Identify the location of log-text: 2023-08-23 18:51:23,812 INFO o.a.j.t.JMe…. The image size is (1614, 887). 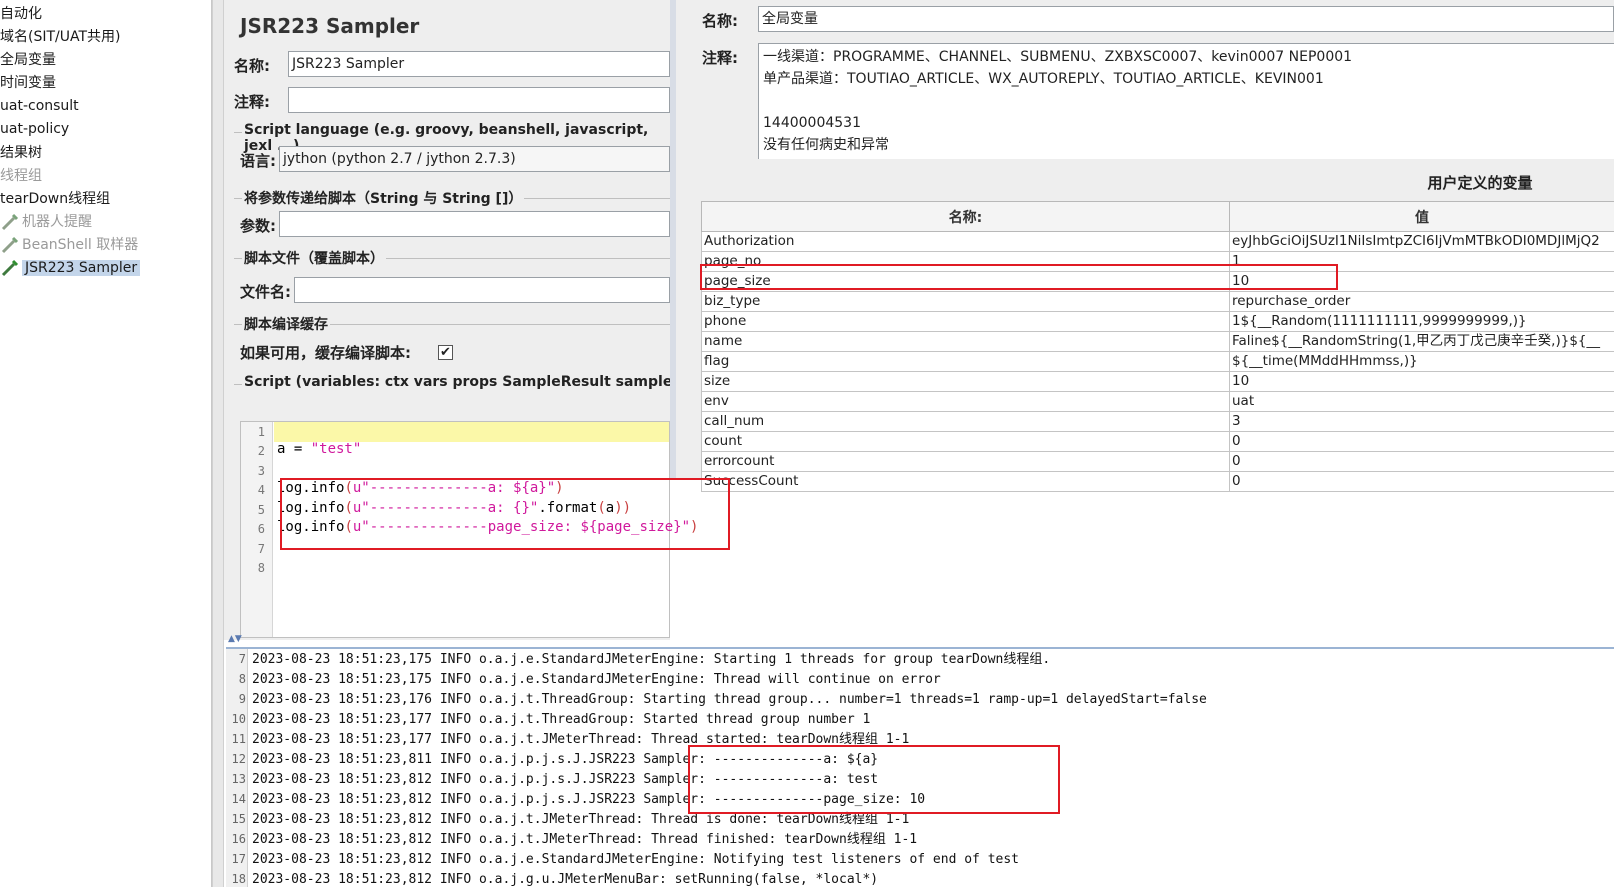
(581, 819).